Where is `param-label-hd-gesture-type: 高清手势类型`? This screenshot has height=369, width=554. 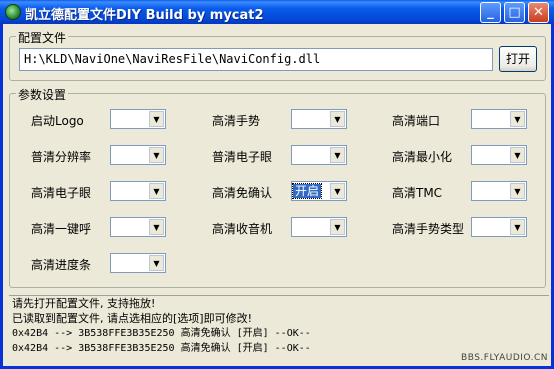 param-label-hd-gesture-type: 高清手势类型 is located at coordinates (428, 229).